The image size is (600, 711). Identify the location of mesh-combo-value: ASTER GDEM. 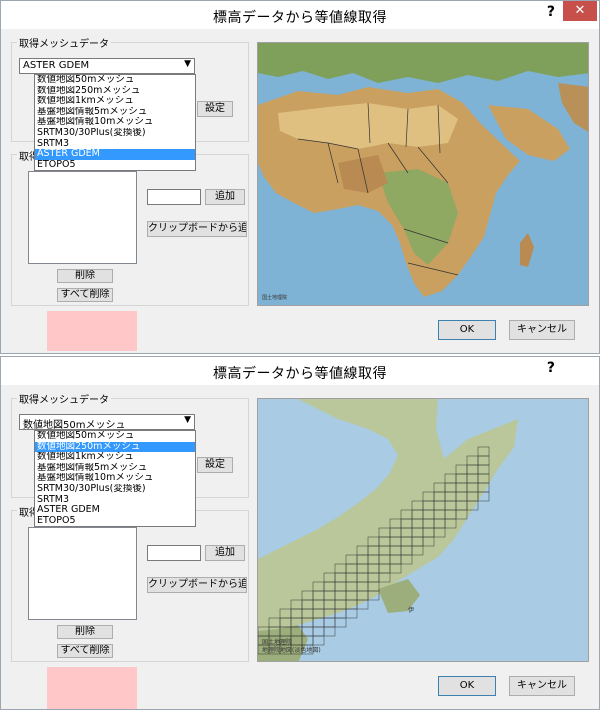
(56, 65).